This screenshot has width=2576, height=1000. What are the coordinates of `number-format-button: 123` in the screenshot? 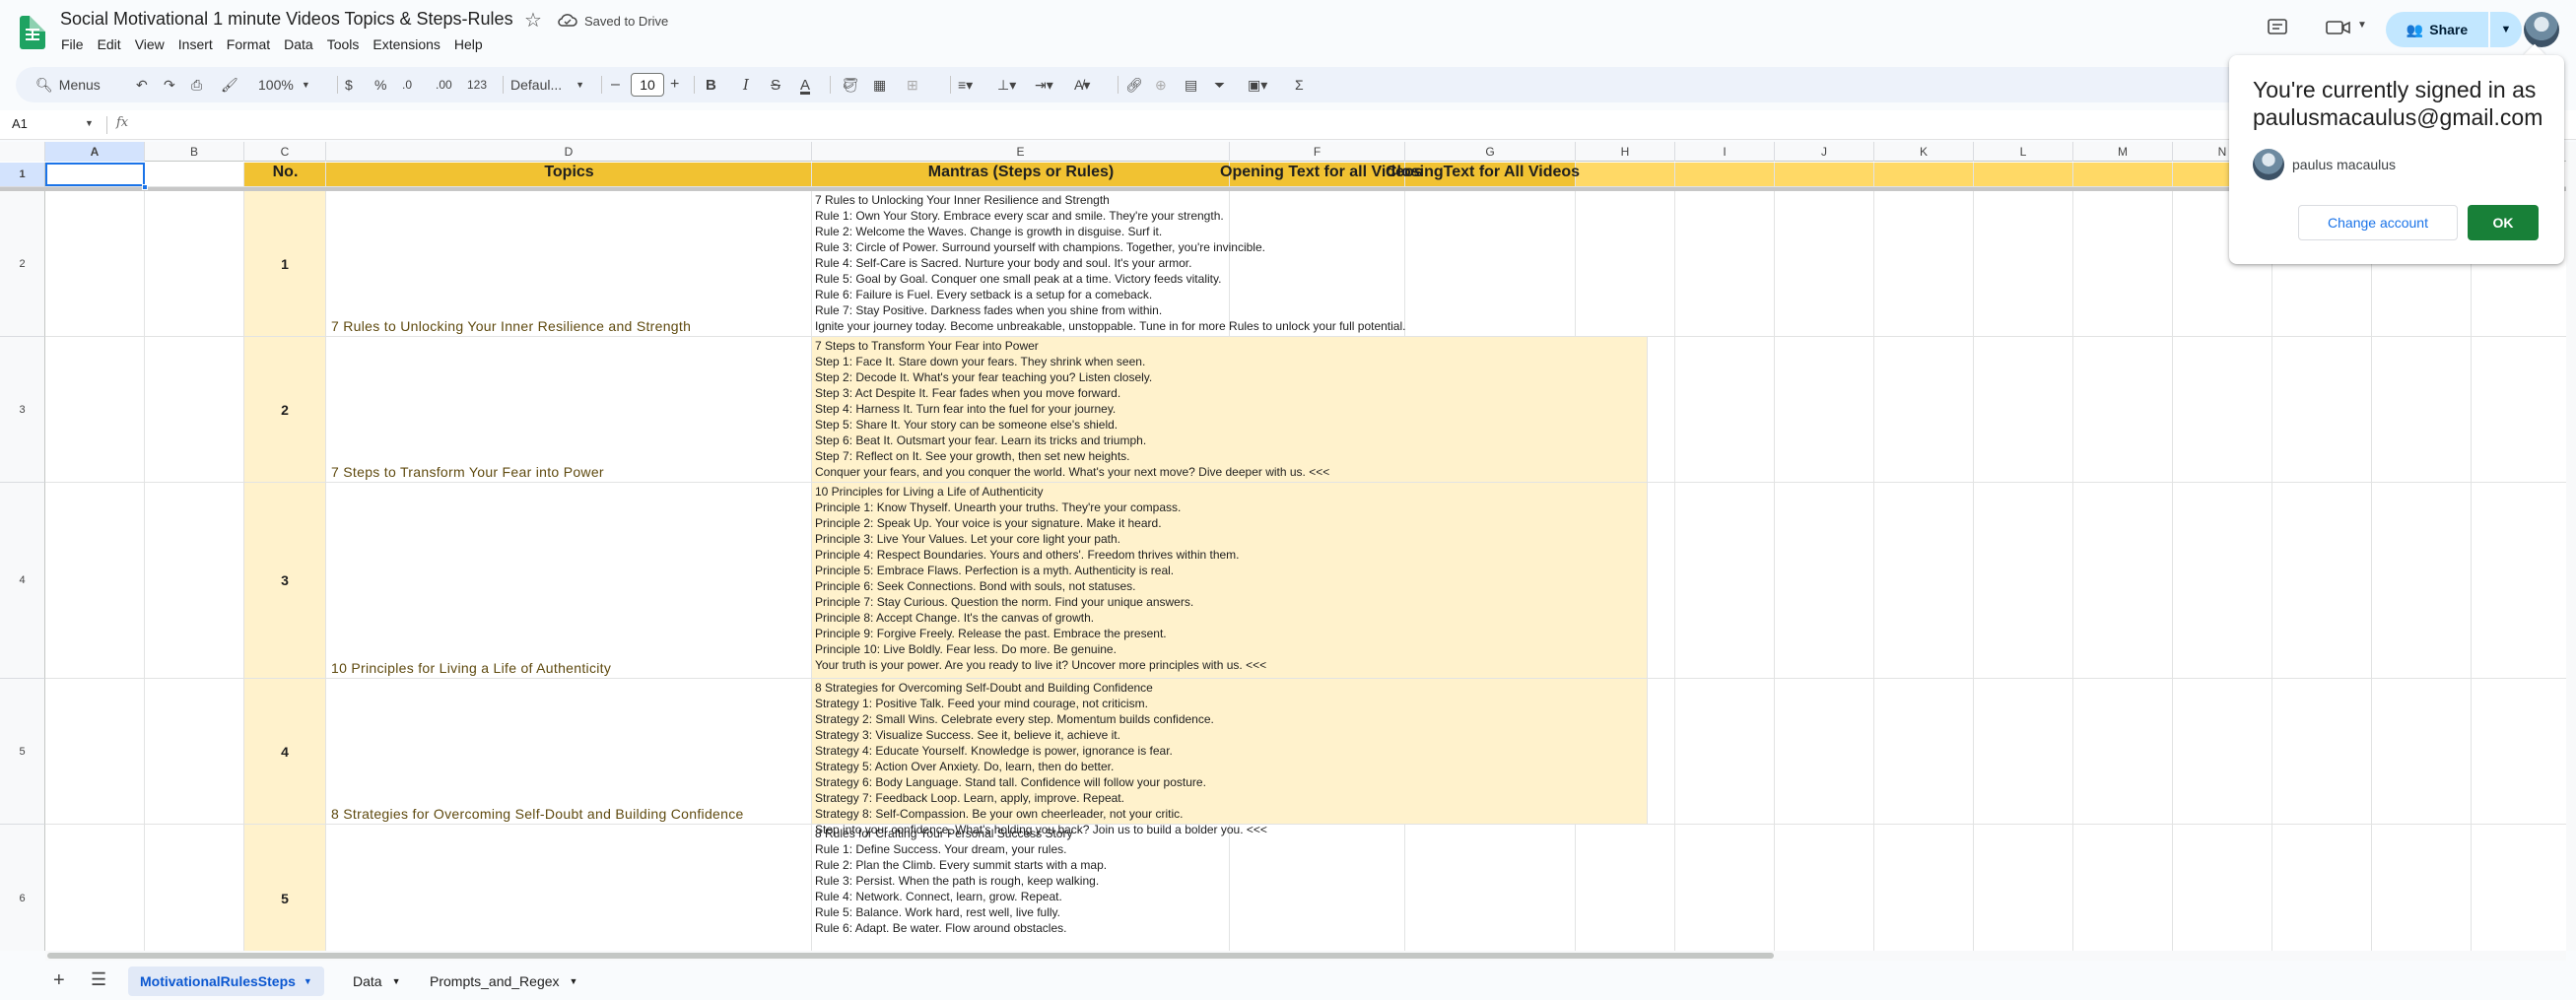 It's located at (477, 84).